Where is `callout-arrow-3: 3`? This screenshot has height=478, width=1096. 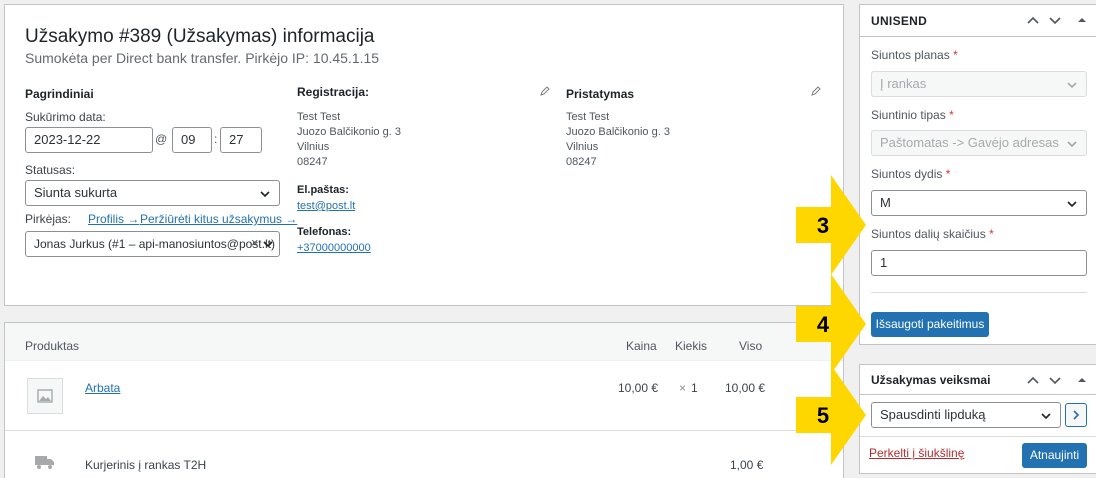
callout-arrow-3: 3 is located at coordinates (831, 225).